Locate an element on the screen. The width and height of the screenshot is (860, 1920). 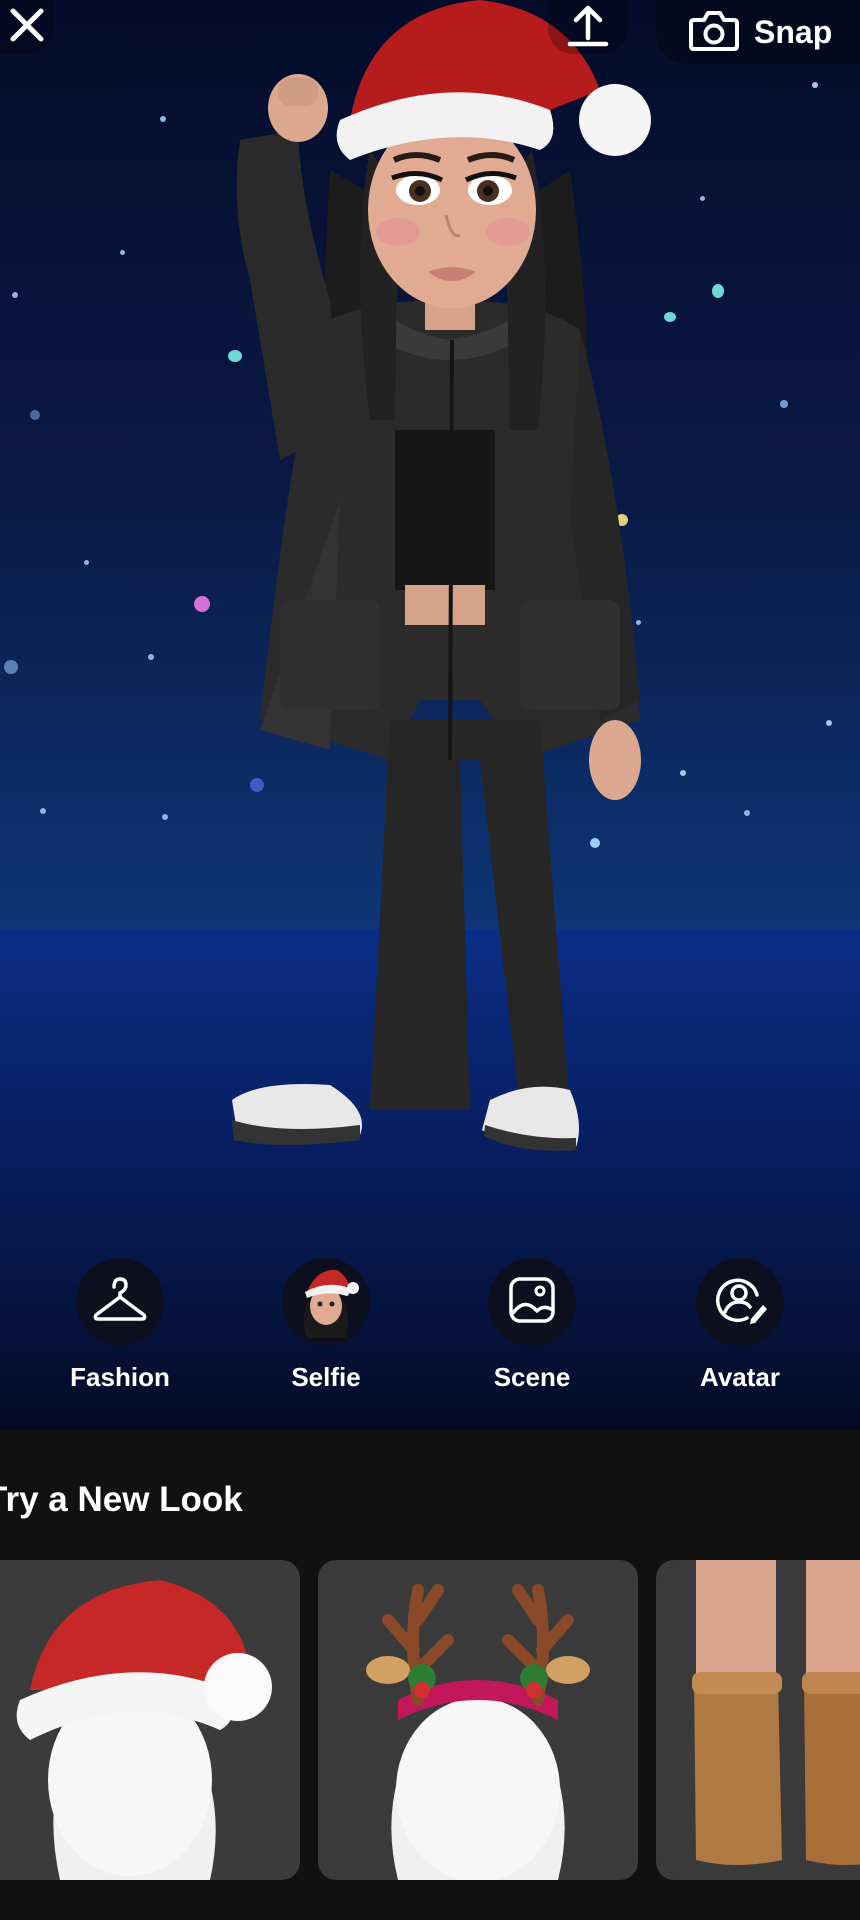
snap-button: Snap is located at coordinates (758, 32).